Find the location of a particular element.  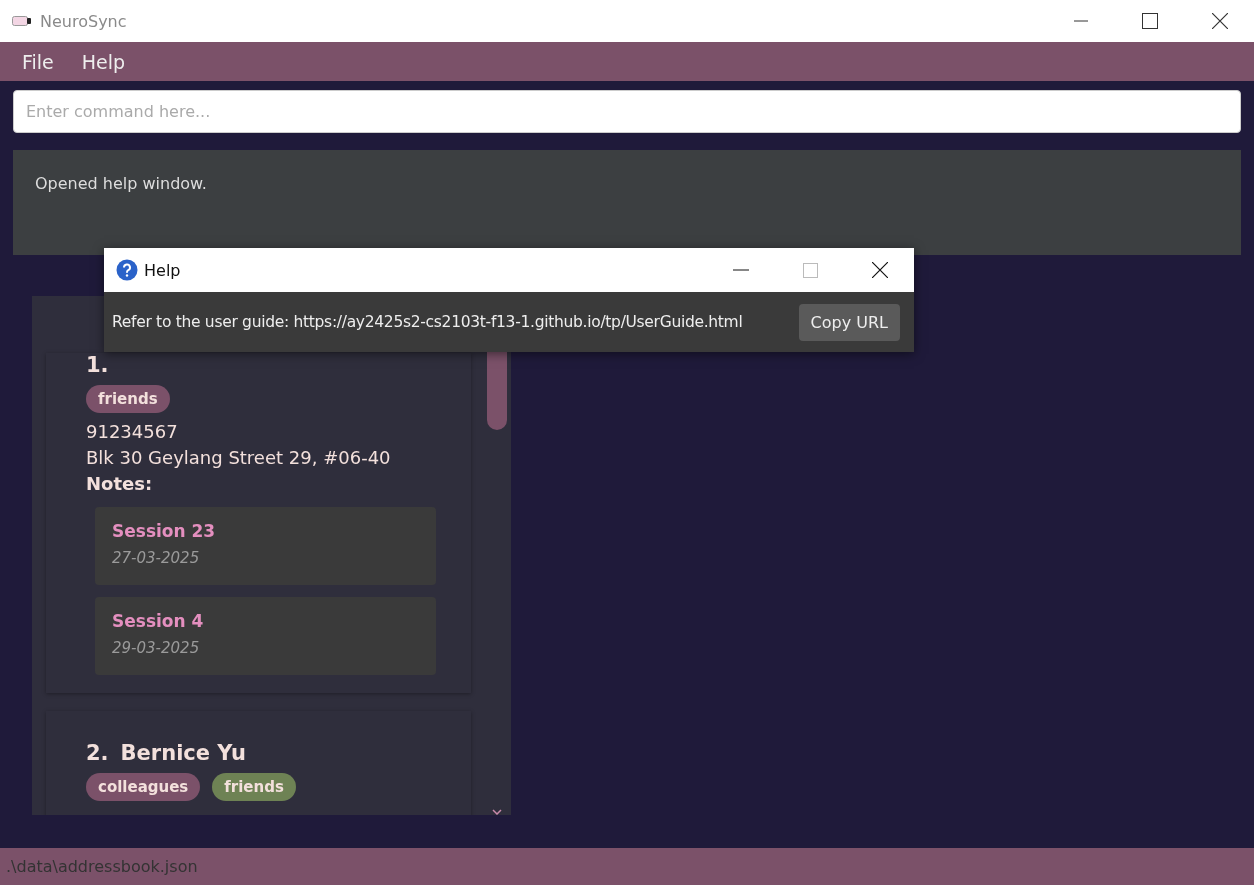

tag: colleagues is located at coordinates (143, 787).